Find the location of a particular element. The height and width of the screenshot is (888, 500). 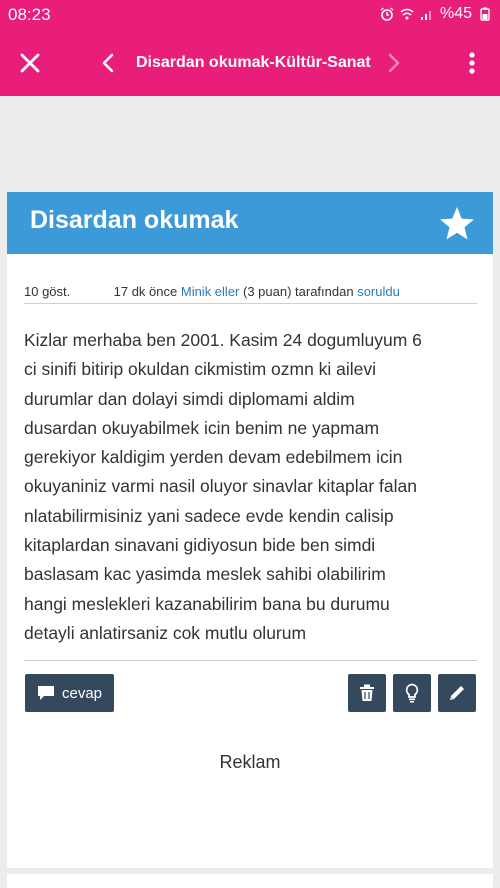

question-title: Disardan okumak is located at coordinates (134, 220).